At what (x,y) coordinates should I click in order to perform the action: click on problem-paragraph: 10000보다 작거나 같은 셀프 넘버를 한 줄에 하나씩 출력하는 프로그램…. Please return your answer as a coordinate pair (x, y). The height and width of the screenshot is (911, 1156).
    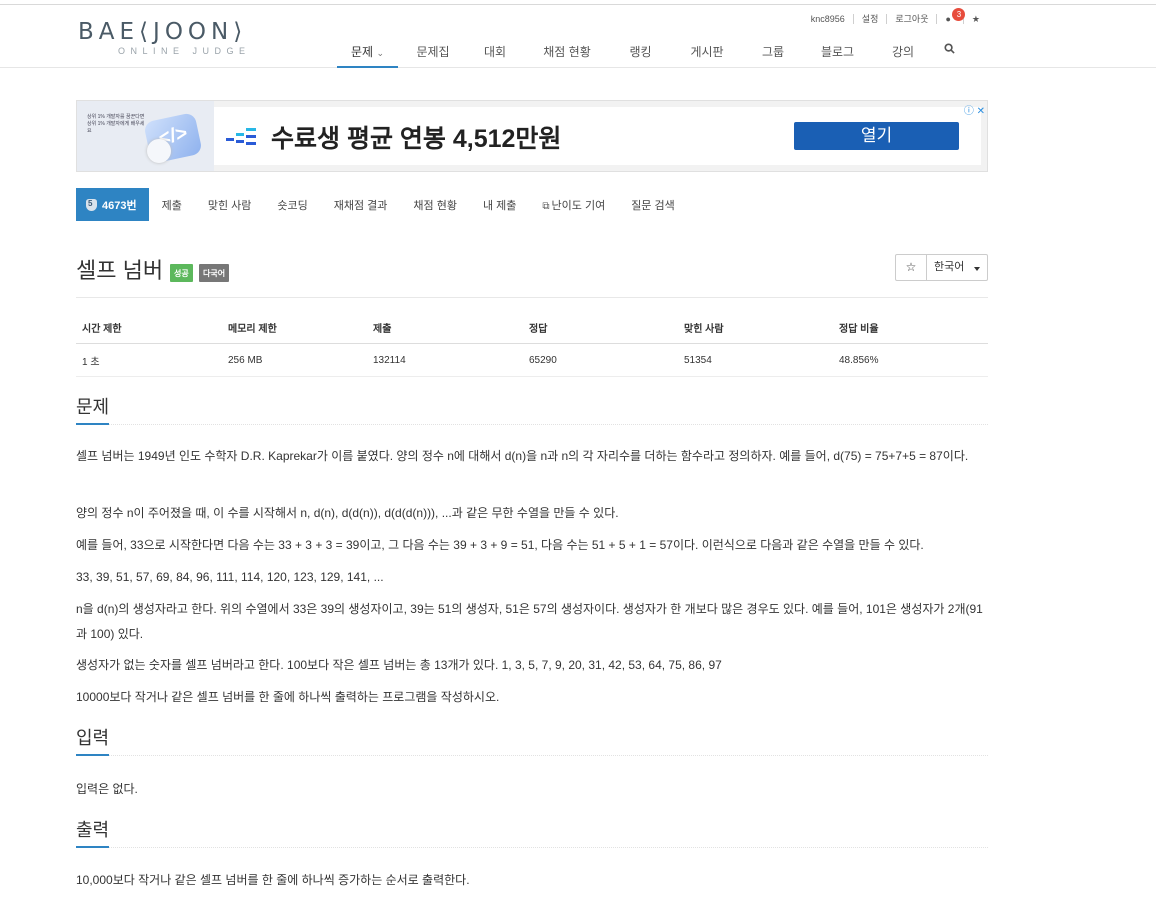
    Looking at the image, I should click on (288, 697).